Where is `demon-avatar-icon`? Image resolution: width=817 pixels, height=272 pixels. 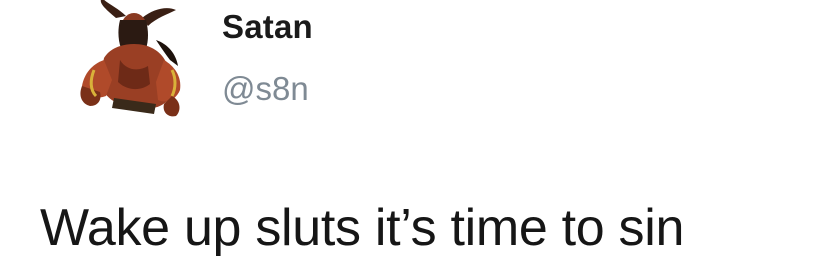
demon-avatar-icon is located at coordinates (129, 65).